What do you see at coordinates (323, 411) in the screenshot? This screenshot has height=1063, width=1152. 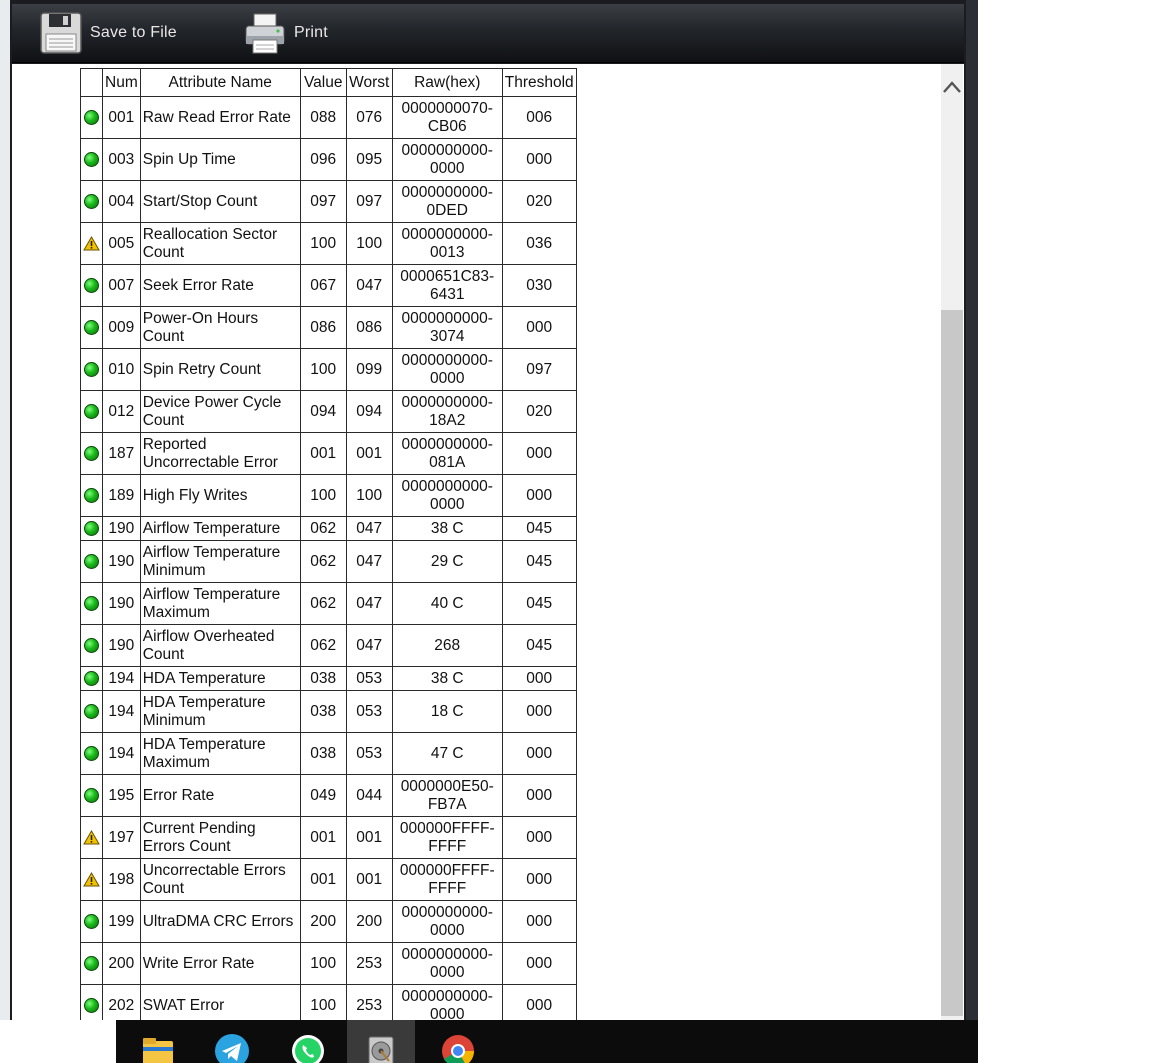 I see `value-cell: 094` at bounding box center [323, 411].